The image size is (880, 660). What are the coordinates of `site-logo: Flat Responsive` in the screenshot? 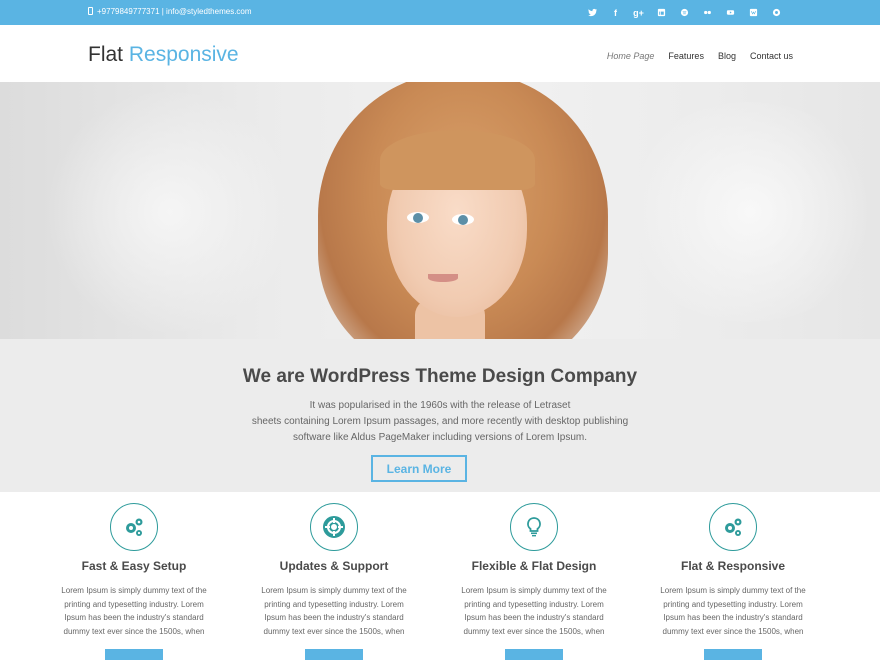 It's located at (163, 55).